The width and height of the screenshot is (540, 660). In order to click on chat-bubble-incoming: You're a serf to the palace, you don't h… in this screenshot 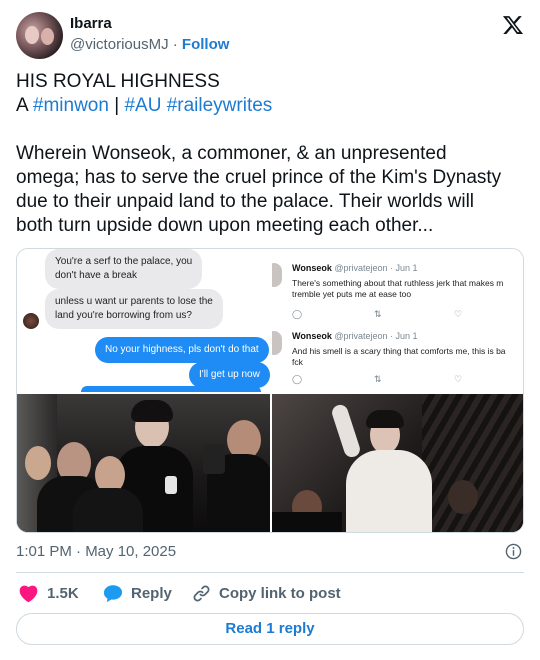, I will do `click(124, 269)`.